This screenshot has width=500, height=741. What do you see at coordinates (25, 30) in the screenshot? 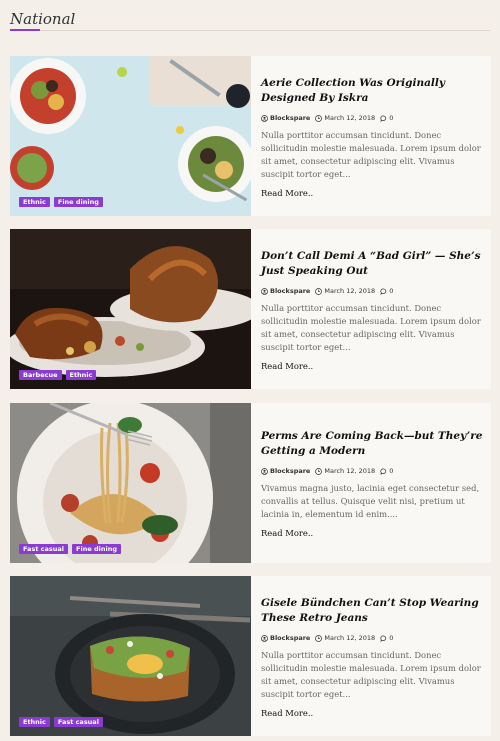
I see `section-accent-bar` at bounding box center [25, 30].